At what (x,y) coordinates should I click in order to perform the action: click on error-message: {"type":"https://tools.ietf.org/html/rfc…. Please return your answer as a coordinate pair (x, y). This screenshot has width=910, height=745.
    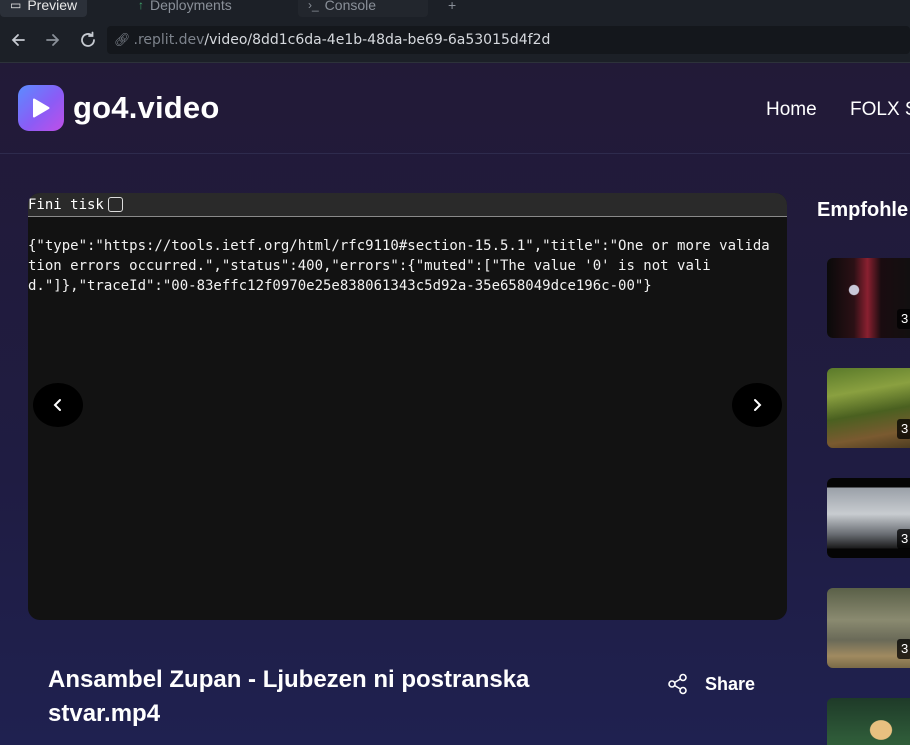
    Looking at the image, I should click on (399, 266).